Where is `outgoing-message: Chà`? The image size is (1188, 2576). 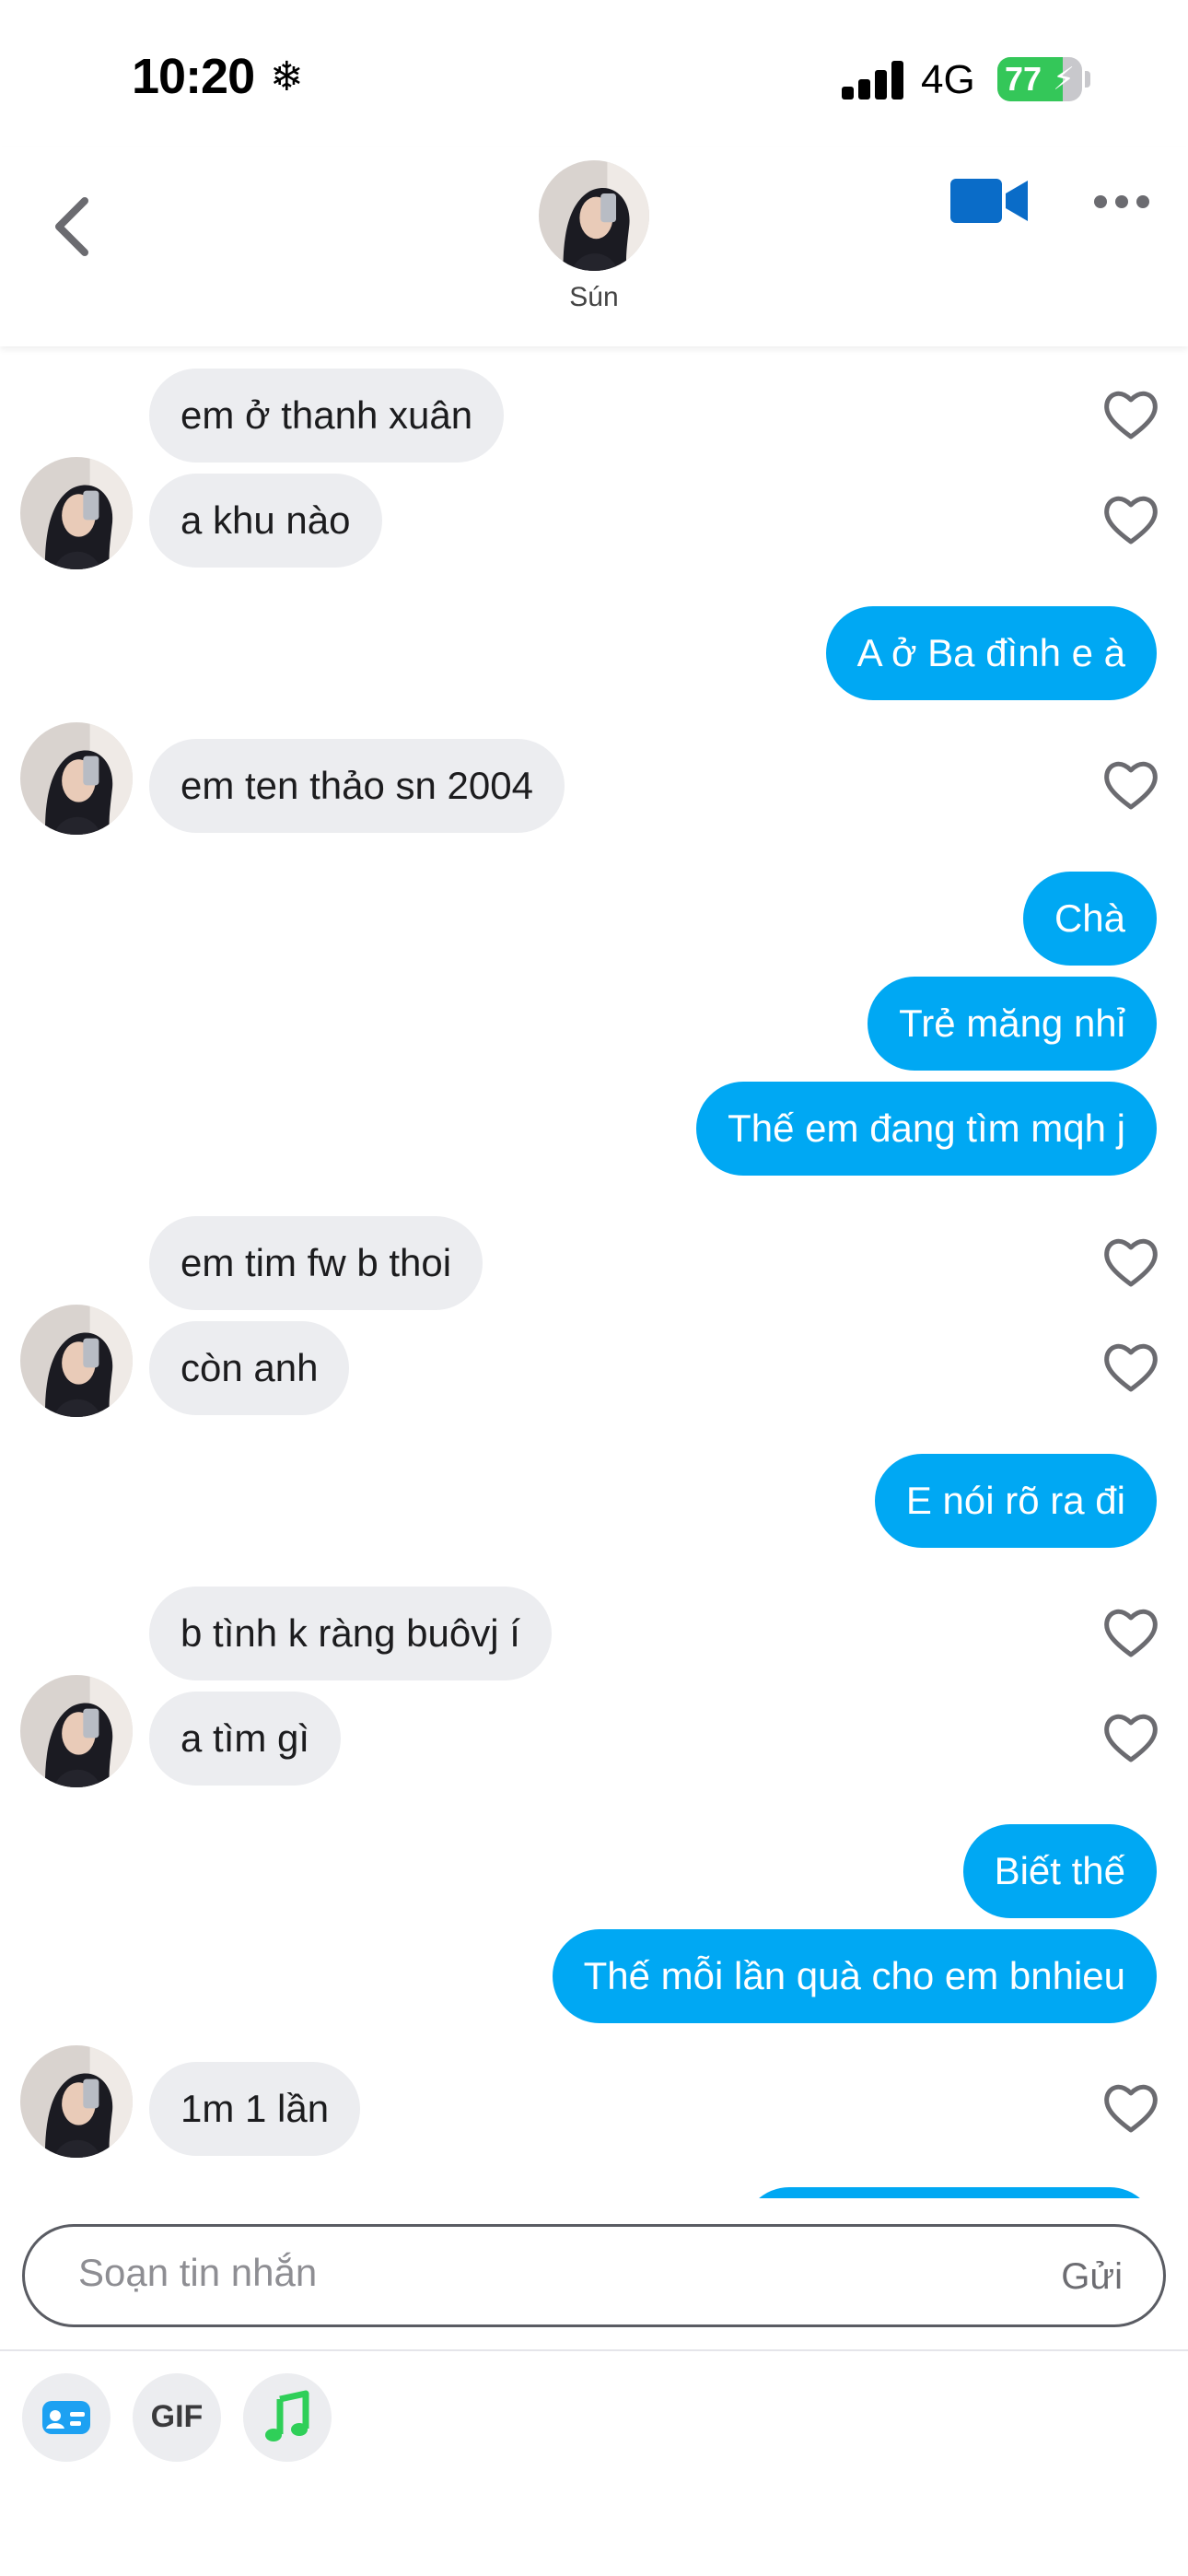 outgoing-message: Chà is located at coordinates (1089, 919).